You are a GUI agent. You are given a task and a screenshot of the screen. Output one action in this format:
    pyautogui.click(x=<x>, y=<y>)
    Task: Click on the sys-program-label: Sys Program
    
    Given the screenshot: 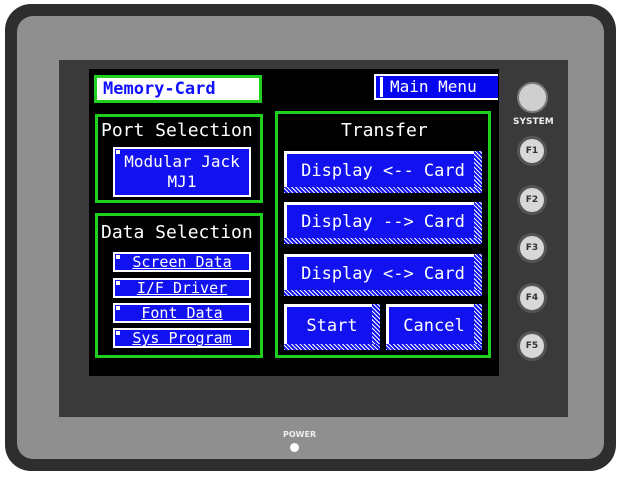 What is the action you would take?
    pyautogui.click(x=182, y=338)
    